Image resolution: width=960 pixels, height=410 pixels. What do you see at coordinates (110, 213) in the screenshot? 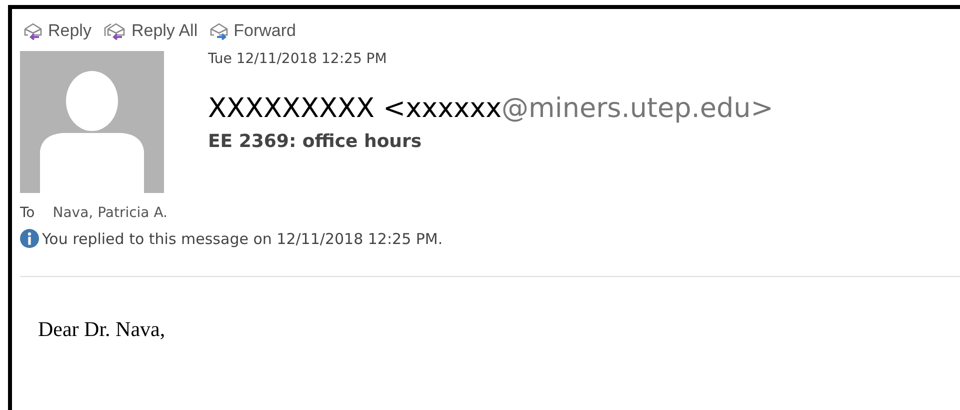
I see `recipient-name: Nava, Patricia A.` at bounding box center [110, 213].